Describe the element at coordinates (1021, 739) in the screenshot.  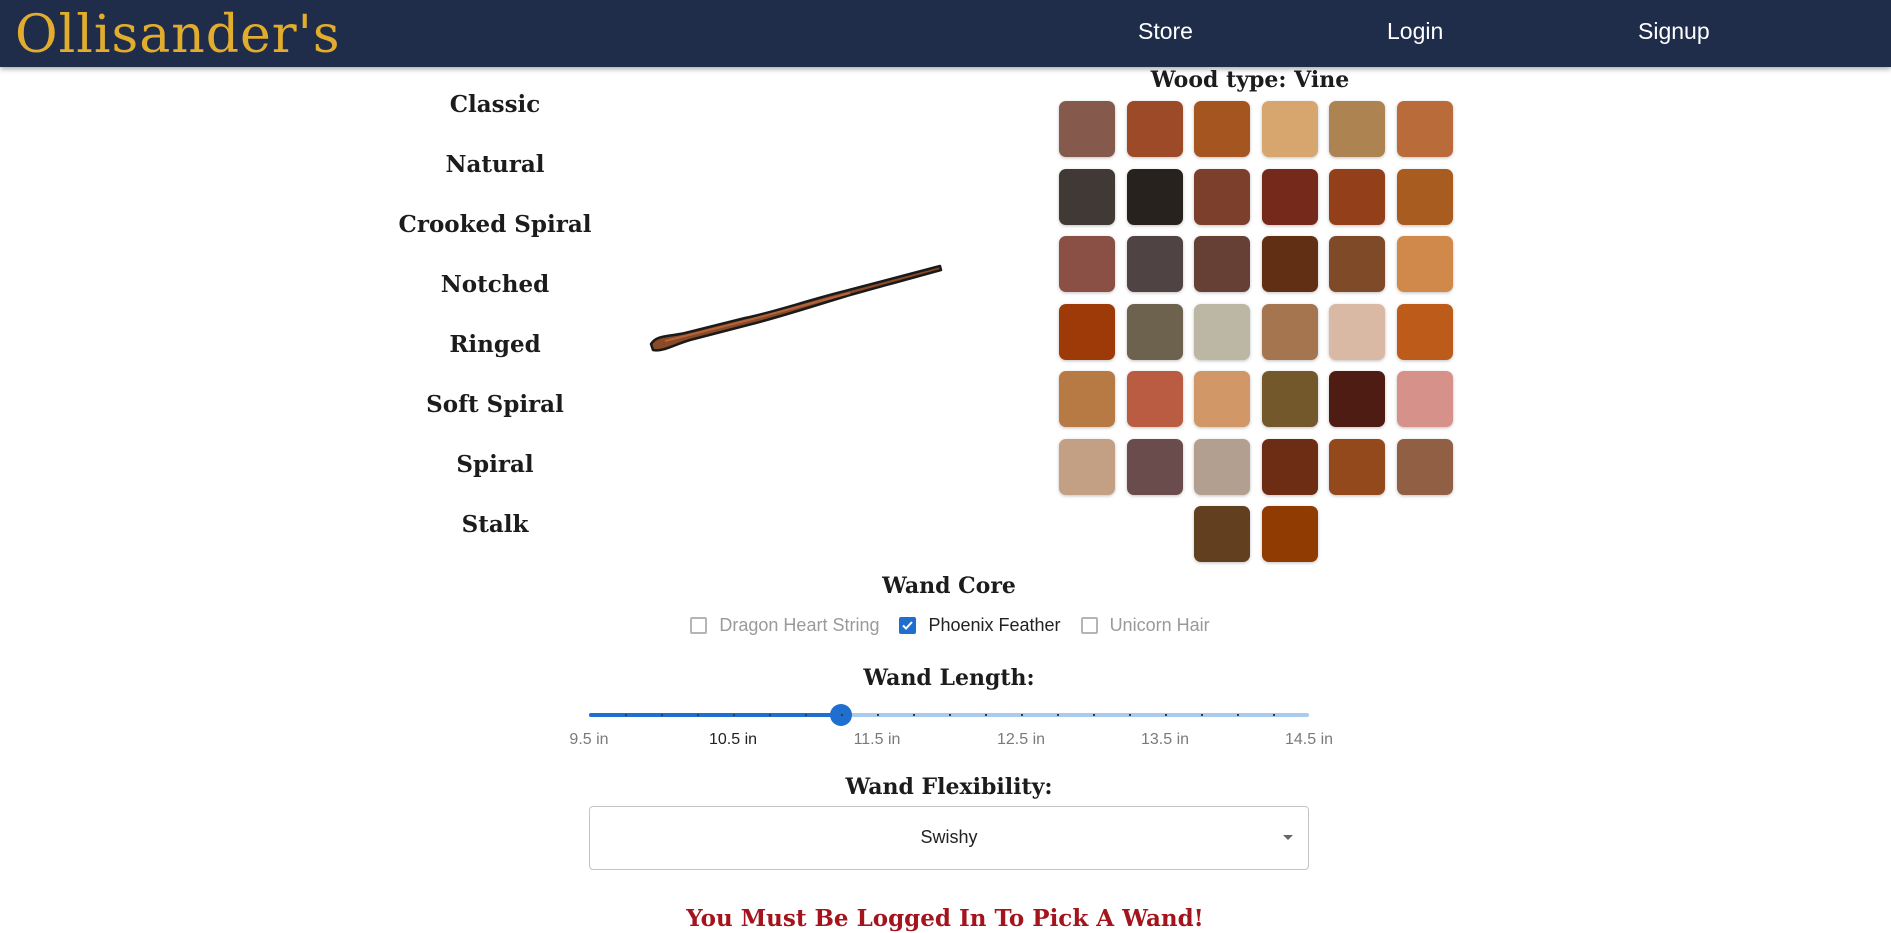
I see `slider-mark-label: 12.5 in` at that location.